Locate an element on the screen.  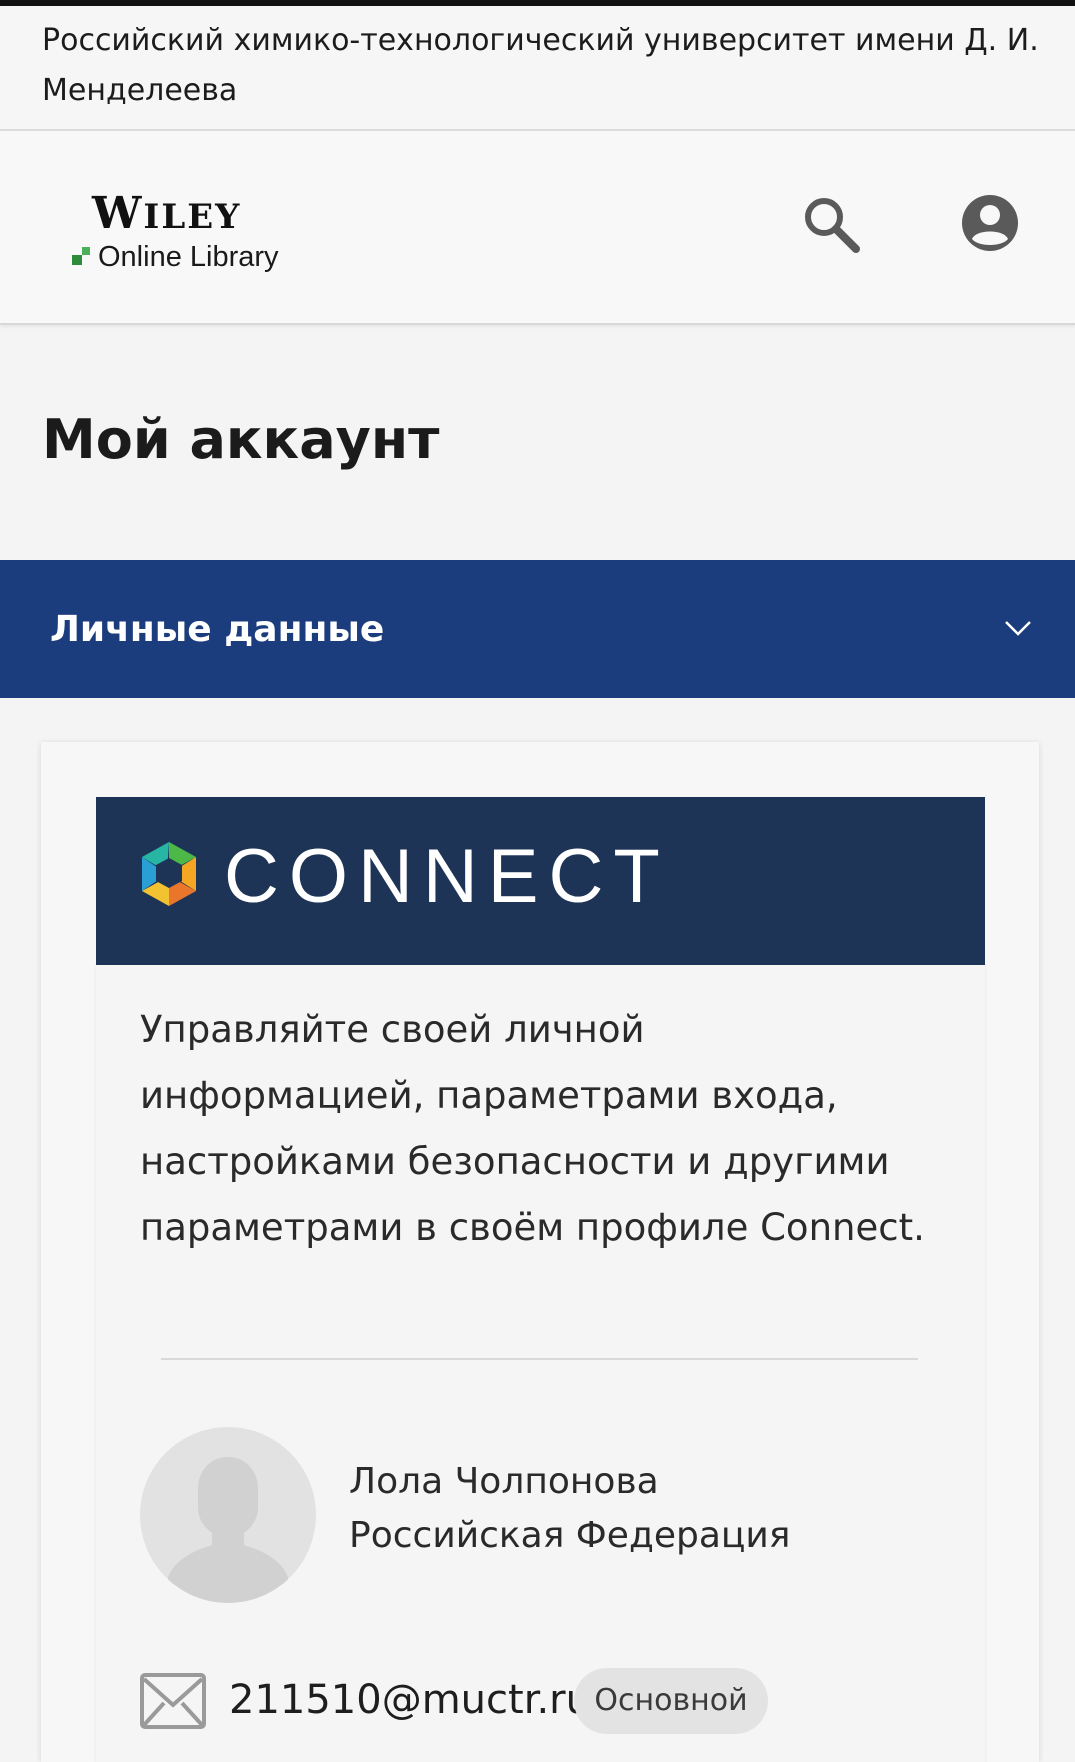
user-name: Лола Чолпонова is located at coordinates (504, 1481).